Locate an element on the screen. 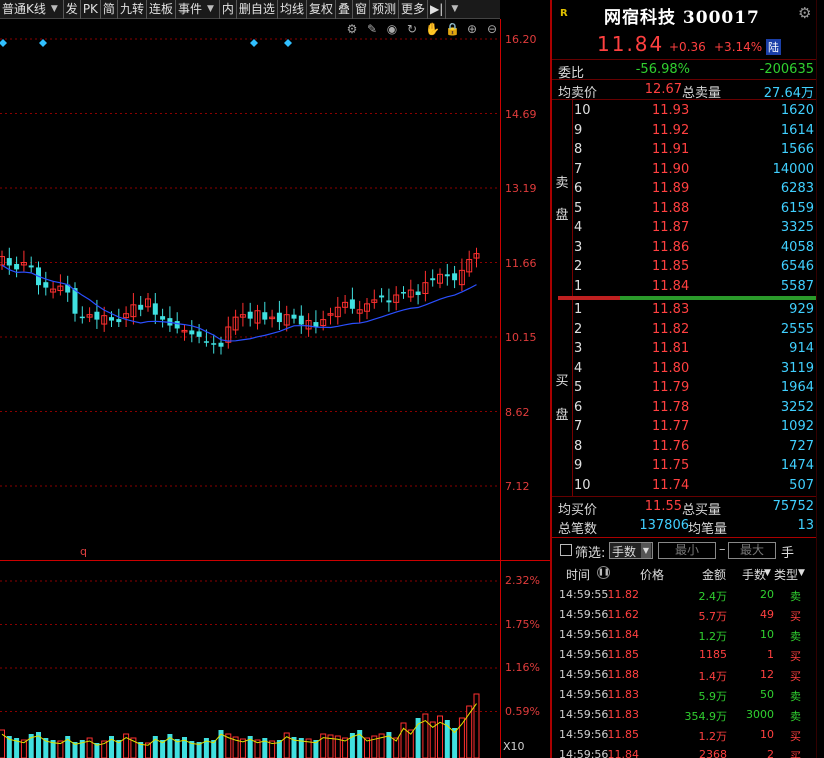 This screenshot has width=824, height=758. tick-row: 14:59:55 11.82 2.4万 20 卖 is located at coordinates (684, 594).